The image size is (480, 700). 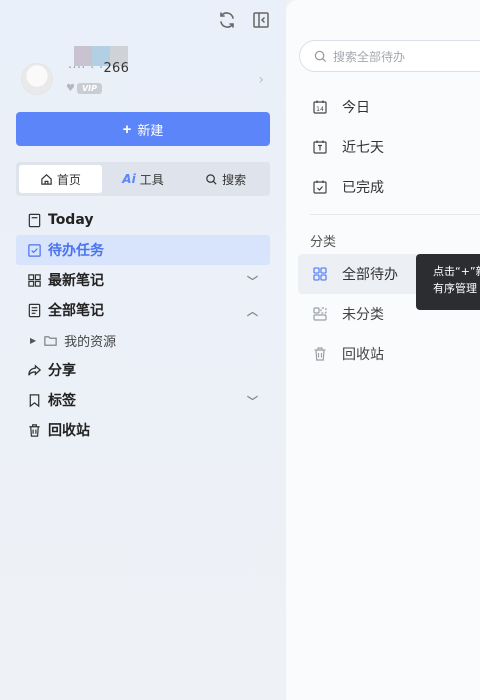 What do you see at coordinates (50, 340) in the screenshot?
I see `folder-icon` at bounding box center [50, 340].